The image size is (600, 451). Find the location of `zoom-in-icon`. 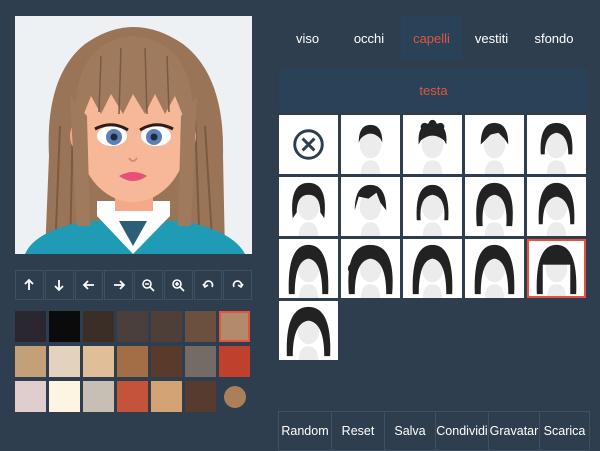

zoom-in-icon is located at coordinates (178, 285).